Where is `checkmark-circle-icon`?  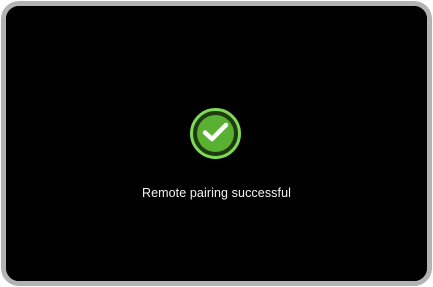
checkmark-circle-icon is located at coordinates (215, 133).